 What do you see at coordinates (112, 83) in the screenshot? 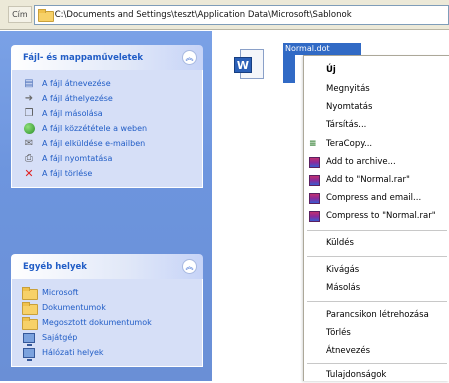
I see `task-rename-file: ▤ A fájl átnevezése` at bounding box center [112, 83].